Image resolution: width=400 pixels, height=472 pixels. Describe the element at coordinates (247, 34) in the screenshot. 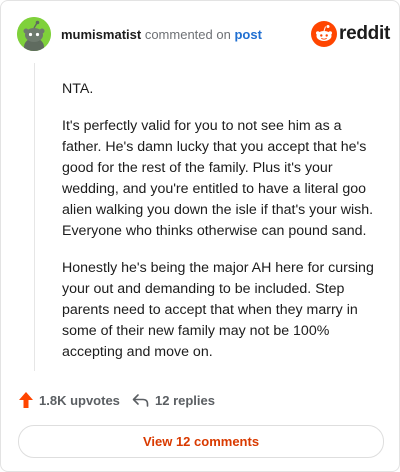

I see `post-link: post` at that location.